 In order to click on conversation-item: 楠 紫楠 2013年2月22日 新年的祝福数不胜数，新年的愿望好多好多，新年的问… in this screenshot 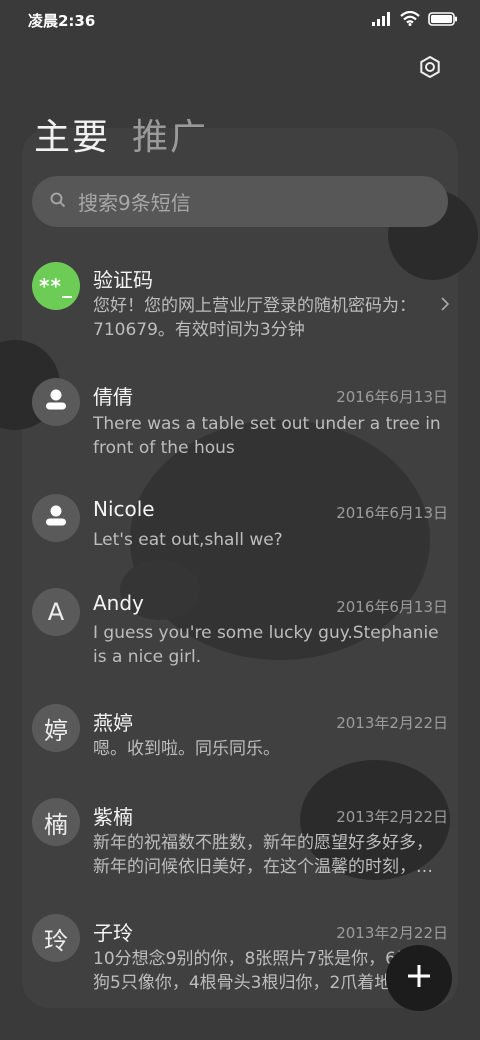, I will do `click(240, 841)`.